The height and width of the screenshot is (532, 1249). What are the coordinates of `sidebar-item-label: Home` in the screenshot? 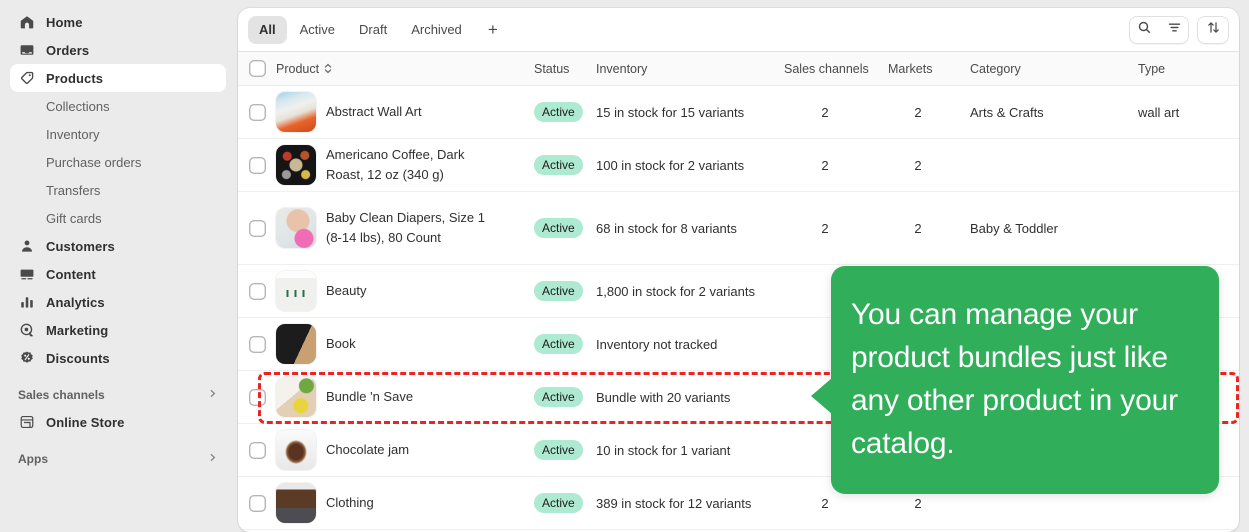 It's located at (64, 22).